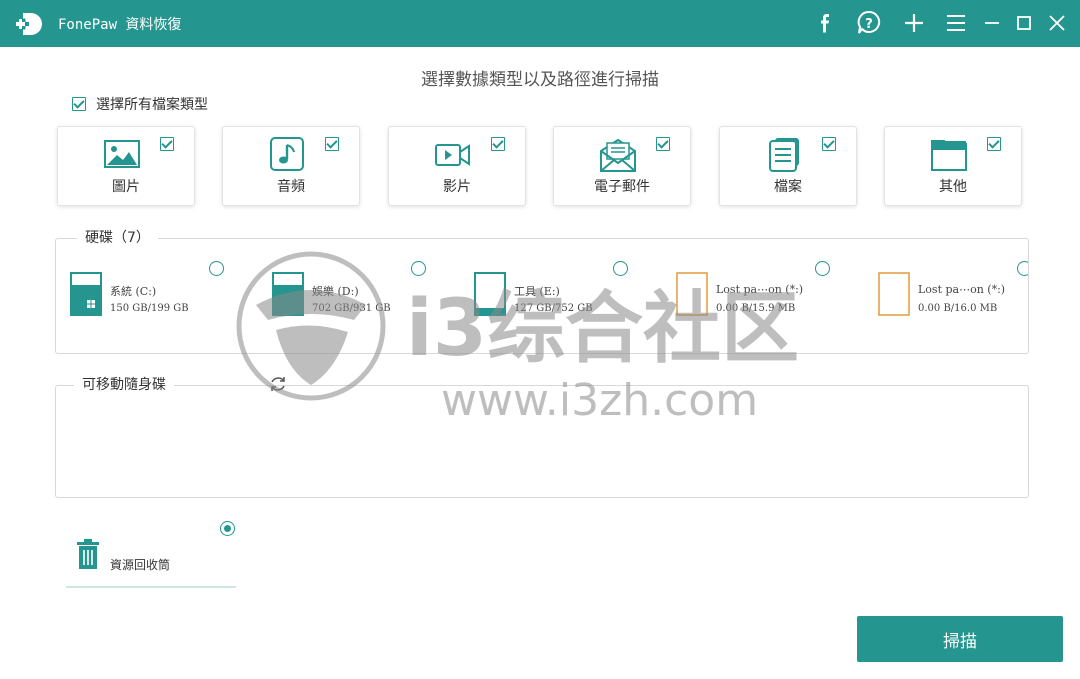 This screenshot has width=1080, height=679. I want to click on drive-size: 0.00 B/16.0 MB, so click(958, 308).